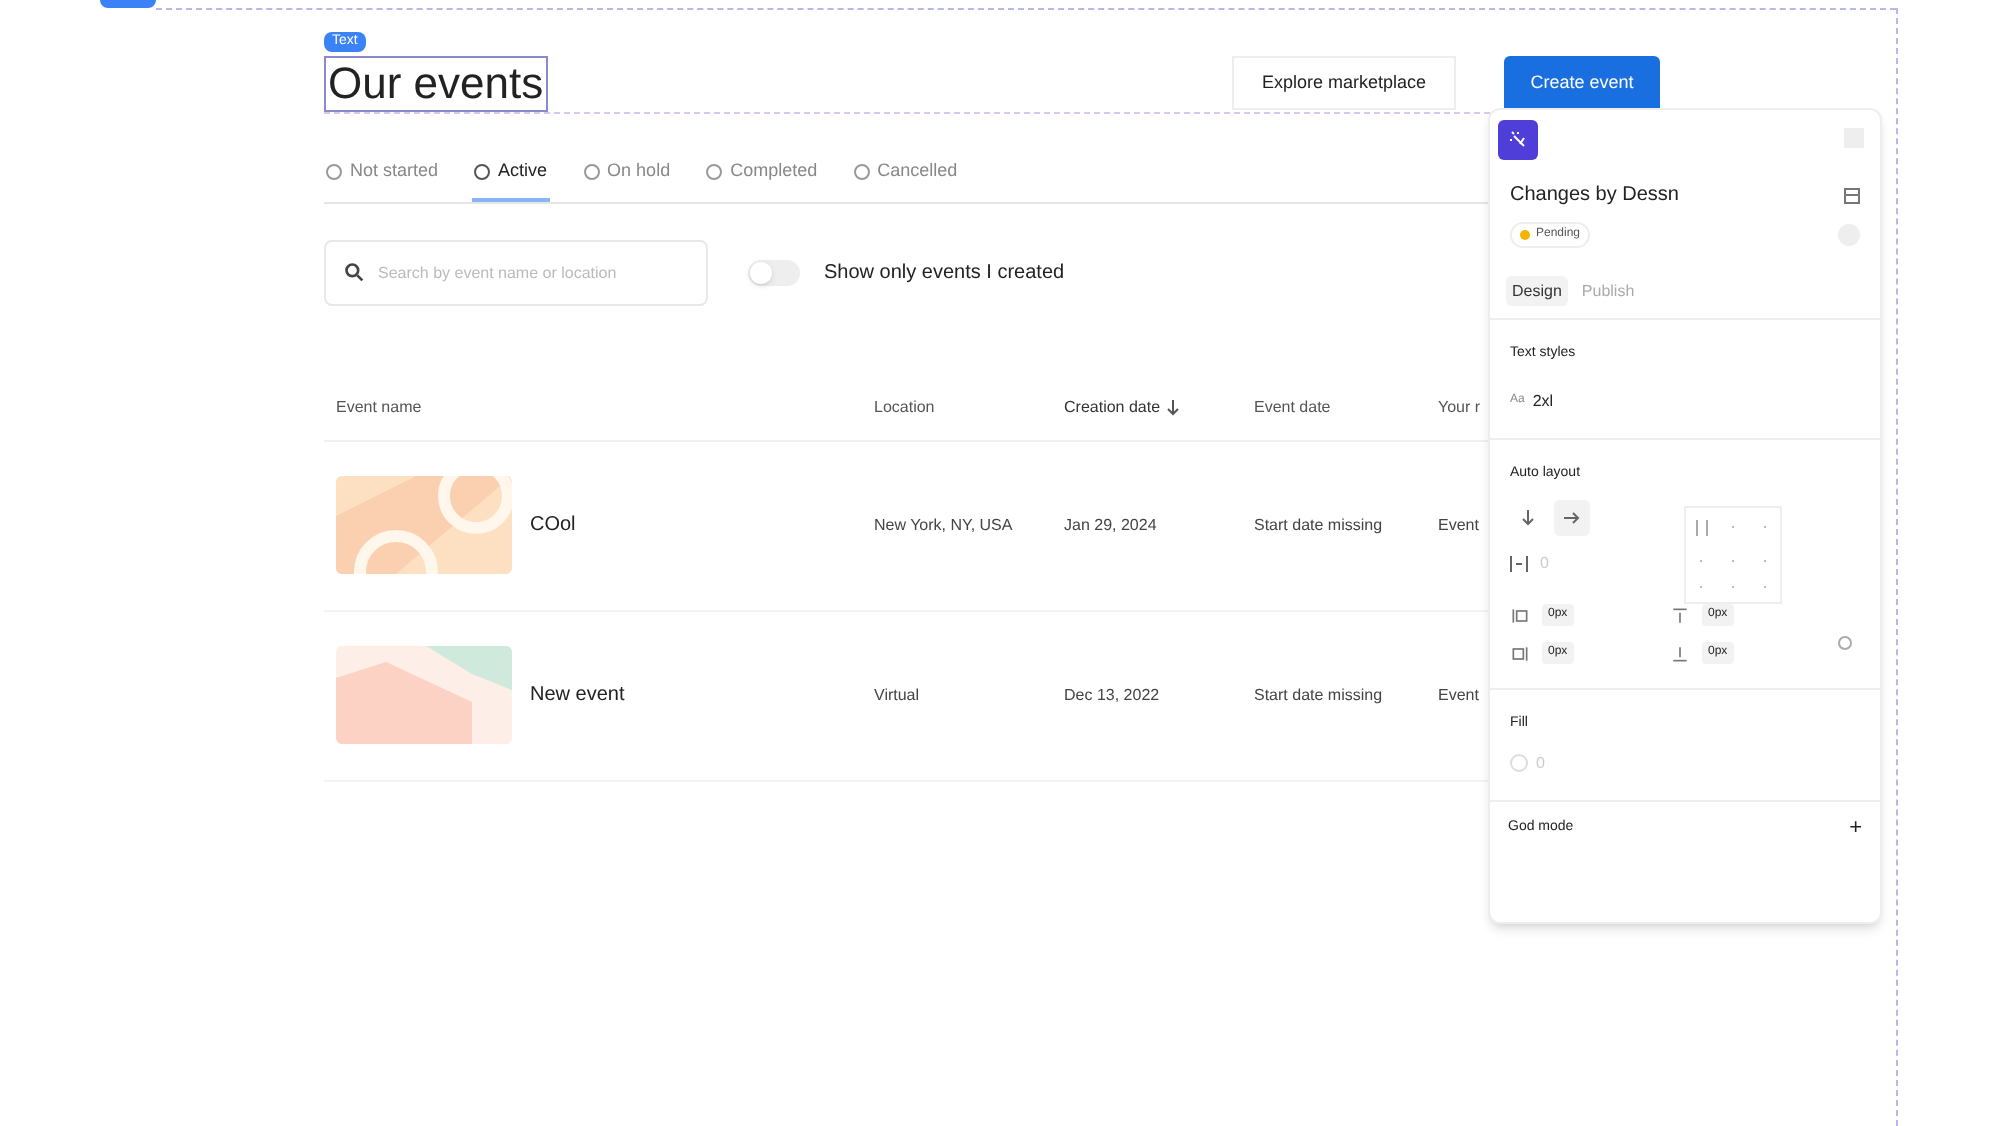  I want to click on gap-icon, so click(1519, 564).